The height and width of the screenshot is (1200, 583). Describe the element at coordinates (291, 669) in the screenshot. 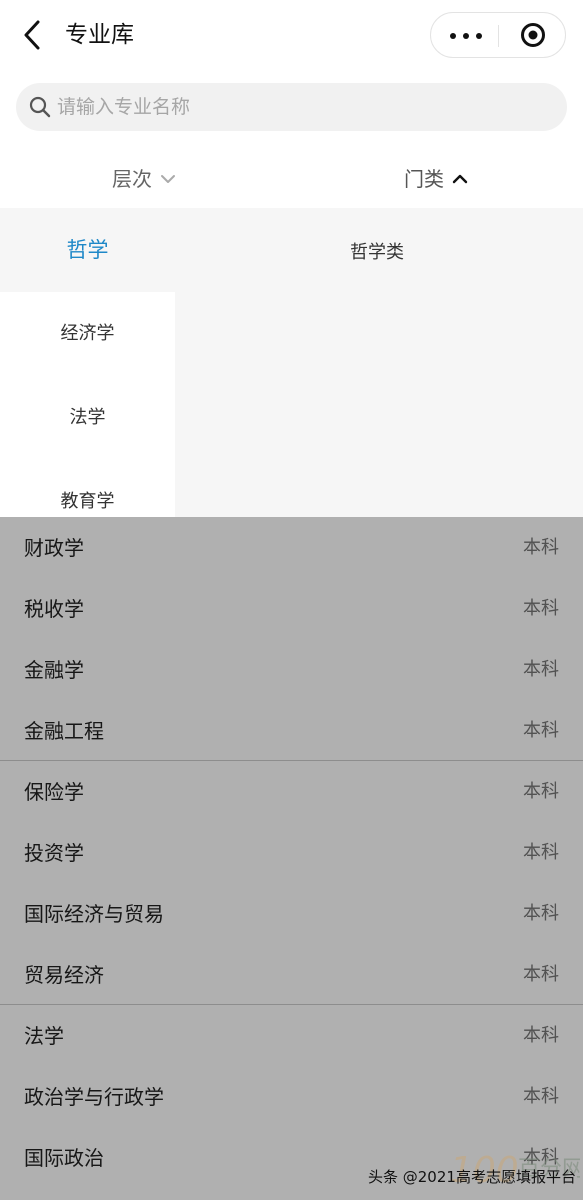

I see `list-item: 金融学 本科` at that location.